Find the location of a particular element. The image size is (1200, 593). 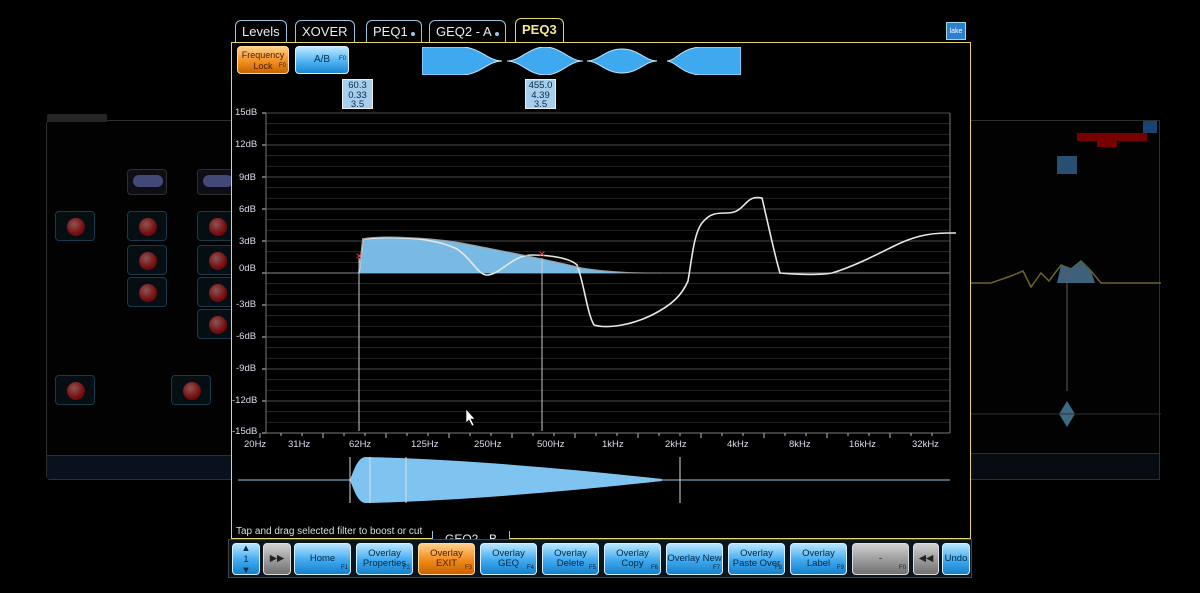

background-eq-graph is located at coordinates (1061, 274).